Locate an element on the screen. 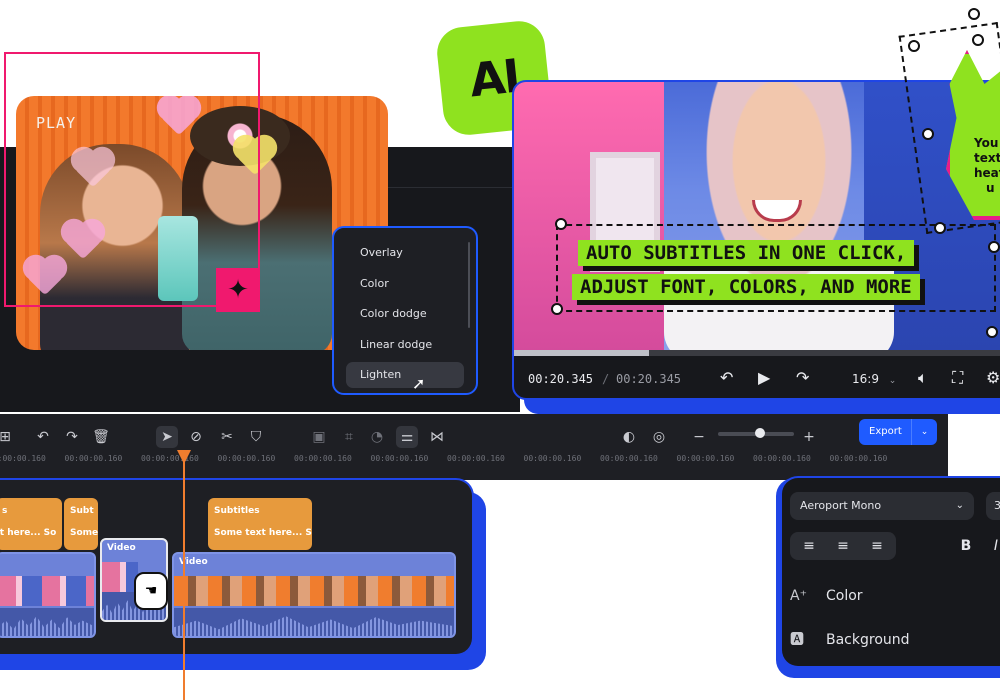 The image size is (1000, 700). shield-icon: ⛉ is located at coordinates (256, 437).